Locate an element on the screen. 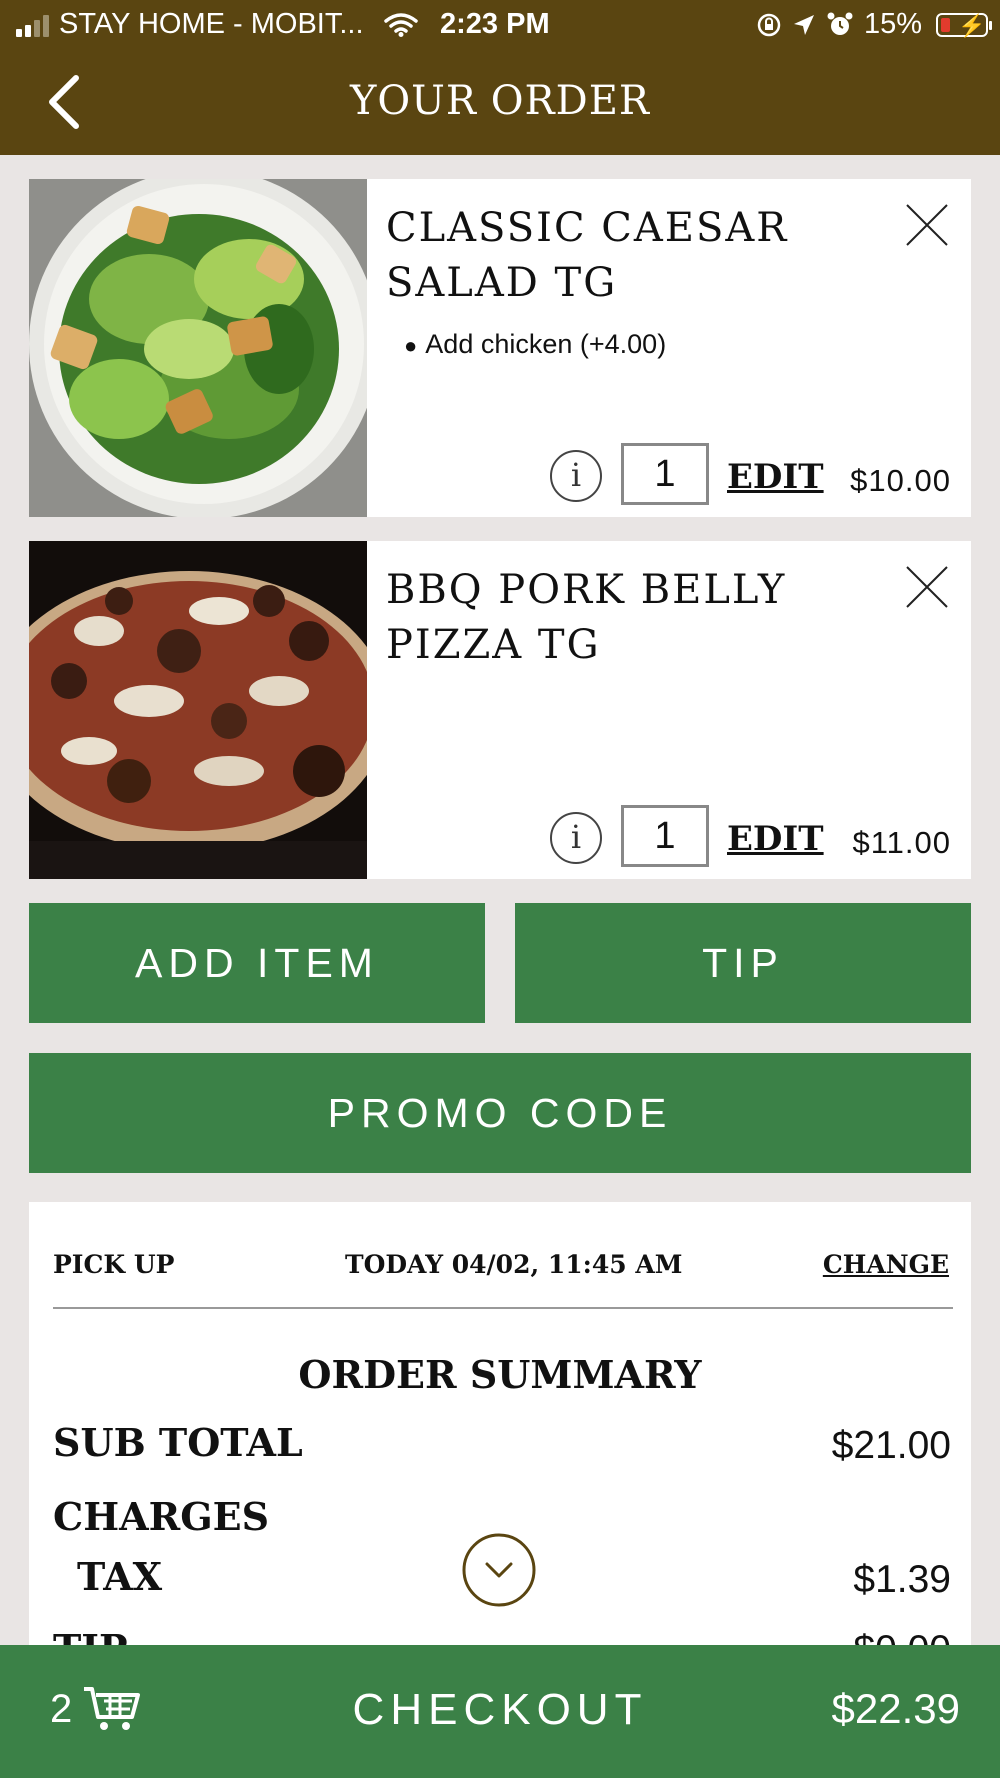  order-summary-title: ORDER SUMMARY is located at coordinates (500, 1374).